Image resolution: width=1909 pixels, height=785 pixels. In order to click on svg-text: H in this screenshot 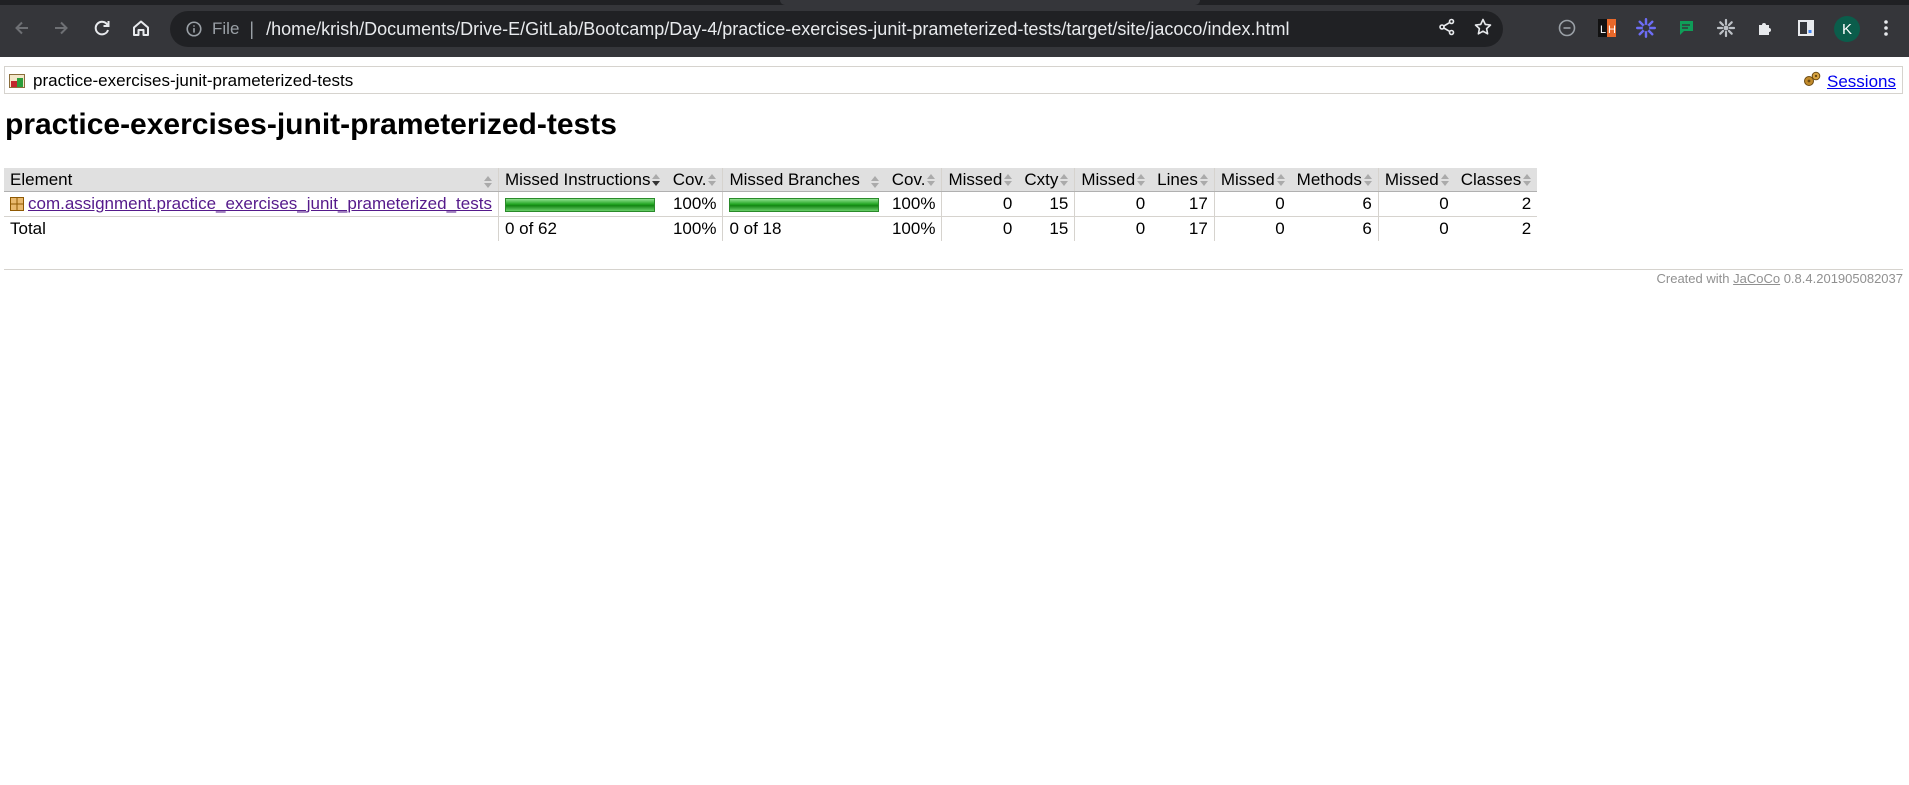, I will do `click(1612, 30)`.